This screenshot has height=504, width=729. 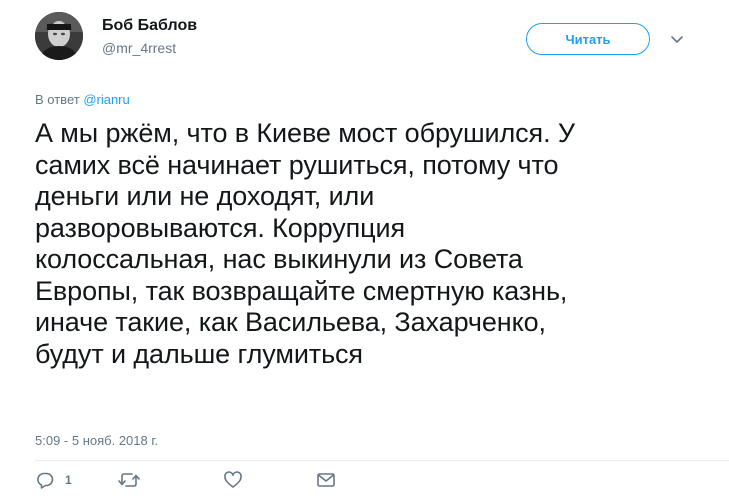 I want to click on tweet-text-line: Европы, так возвращайте смертную казнь,, so click(x=301, y=290).